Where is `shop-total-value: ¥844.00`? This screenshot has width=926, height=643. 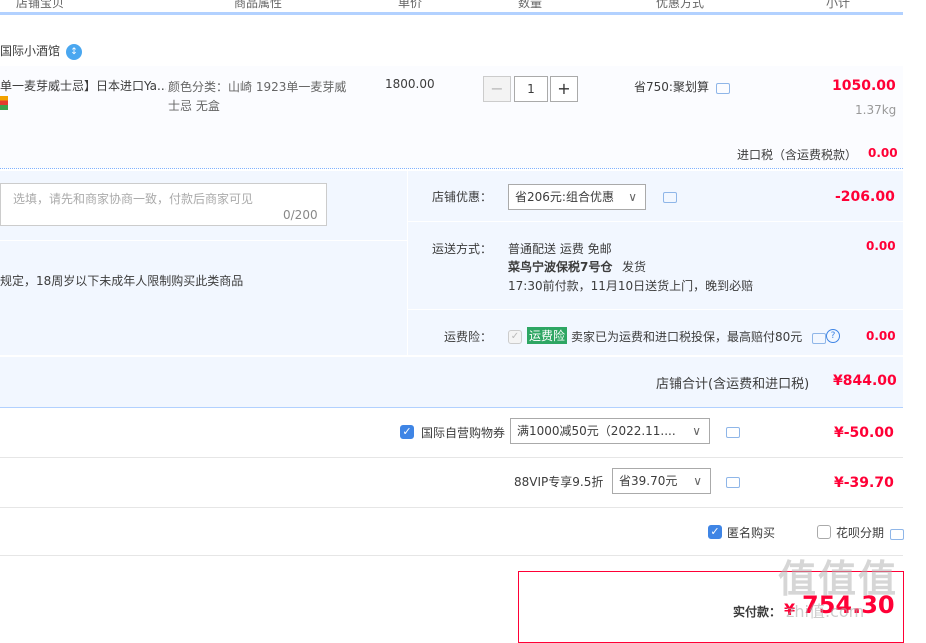
shop-total-value: ¥844.00 is located at coordinates (865, 381).